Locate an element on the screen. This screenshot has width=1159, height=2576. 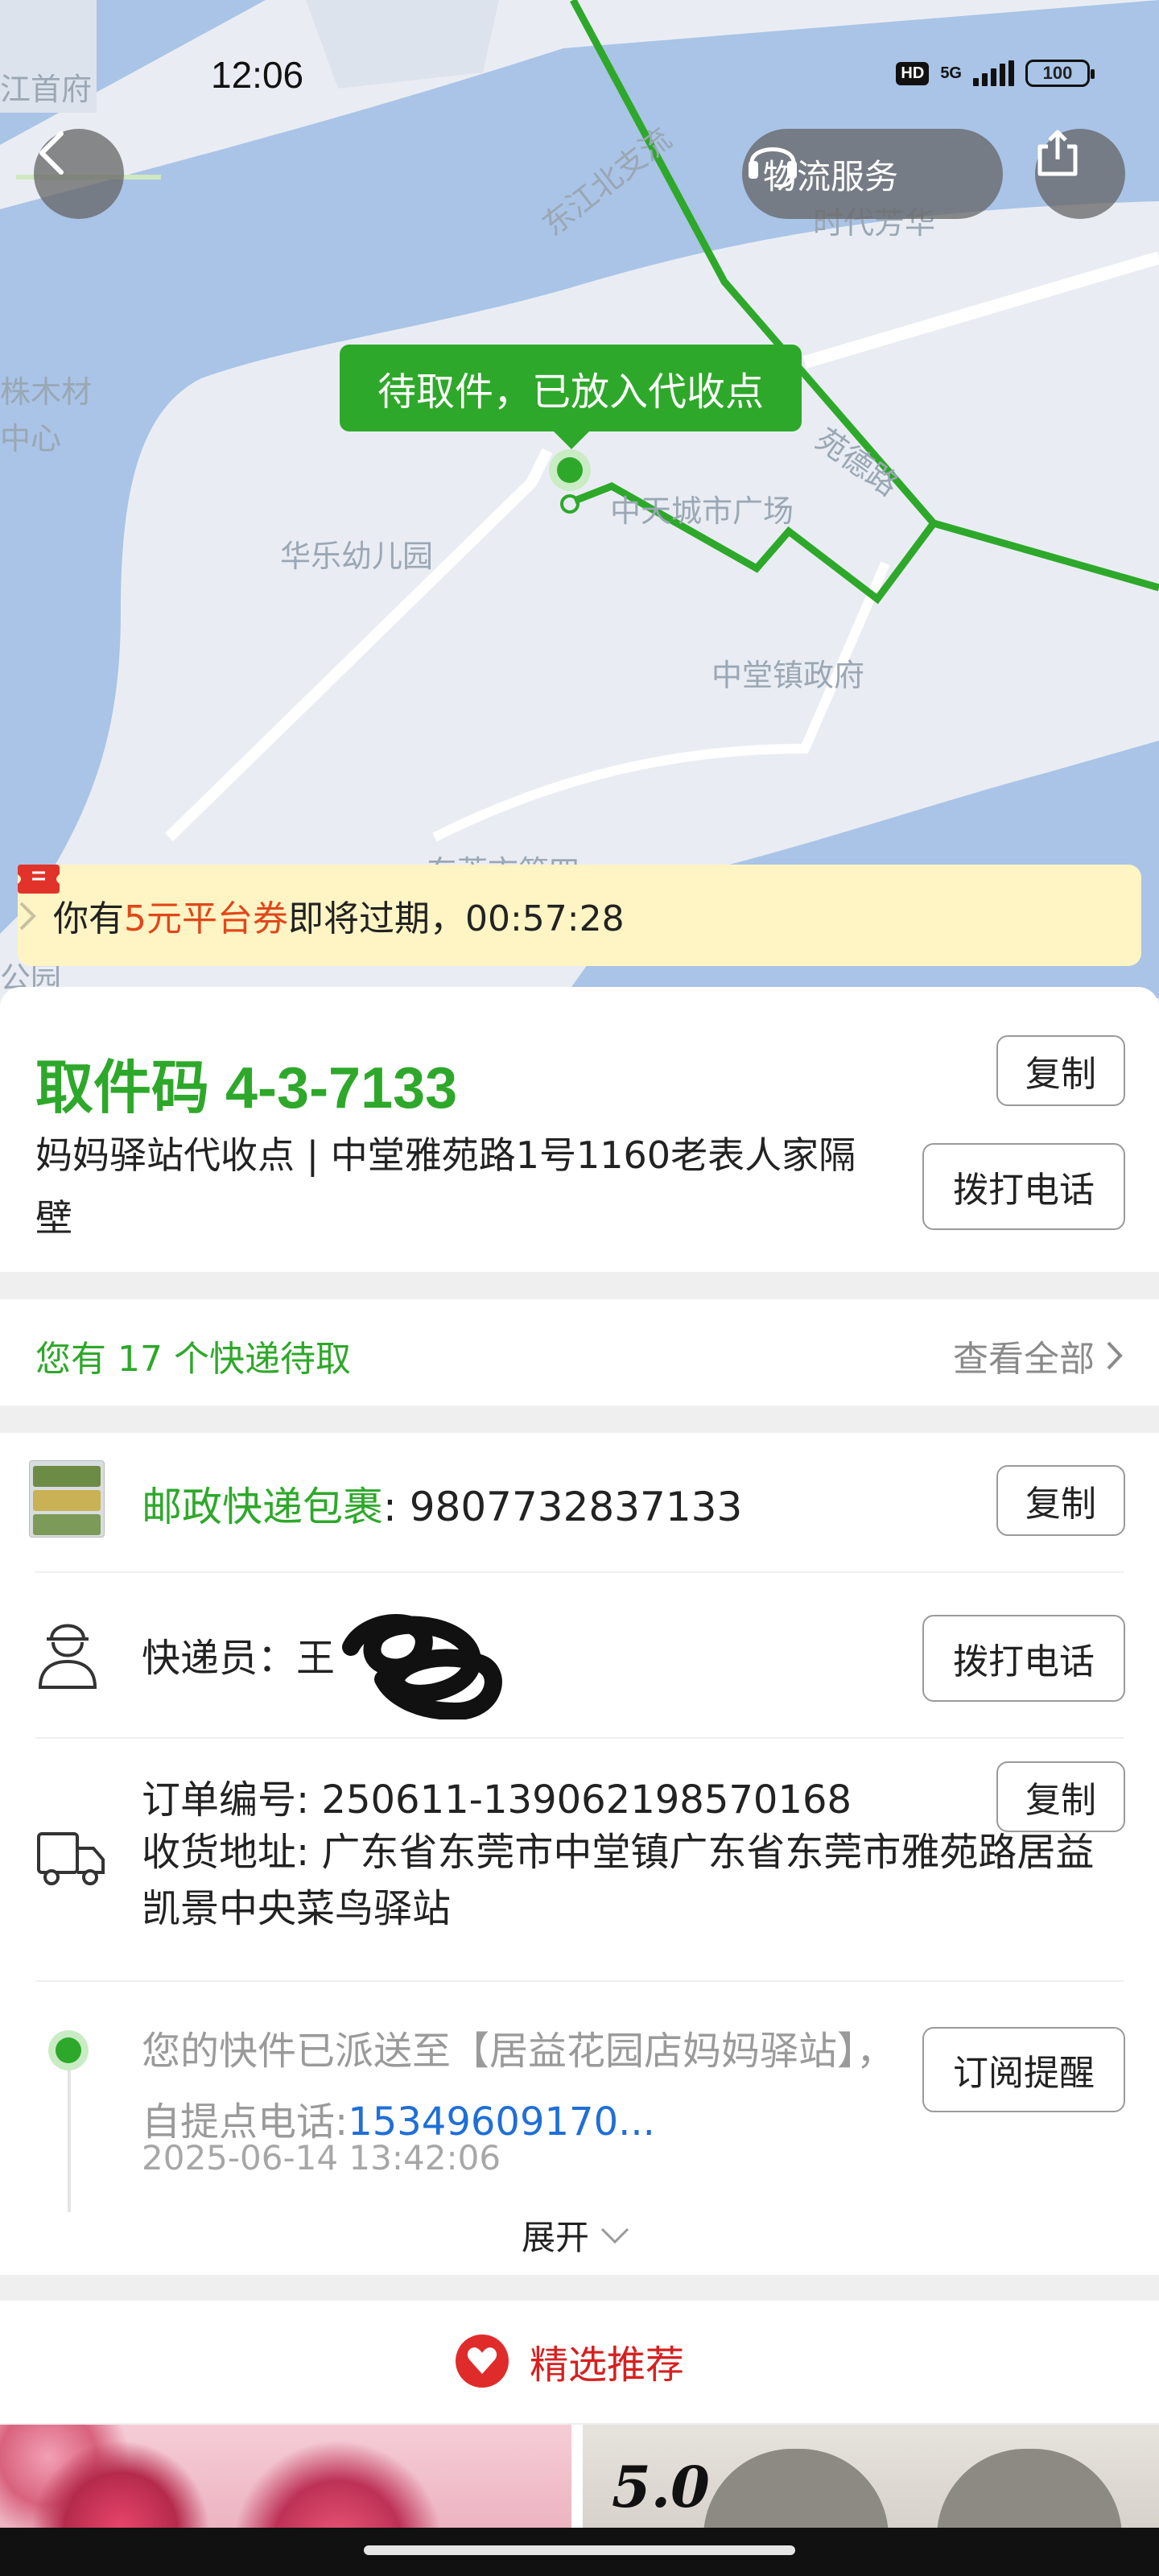
coupon-suffix: 即将过期，00:57:28 is located at coordinates (456, 918).